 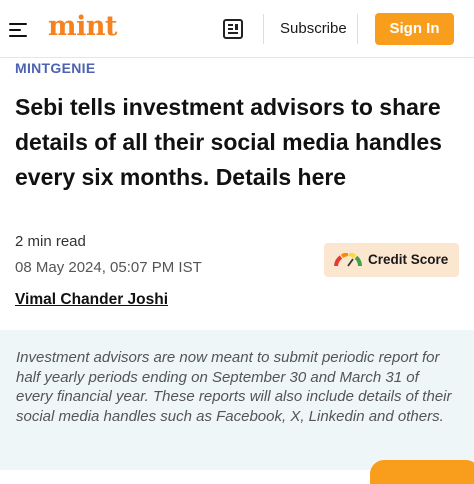 I want to click on subscribe-link: Subscribe, so click(x=313, y=28).